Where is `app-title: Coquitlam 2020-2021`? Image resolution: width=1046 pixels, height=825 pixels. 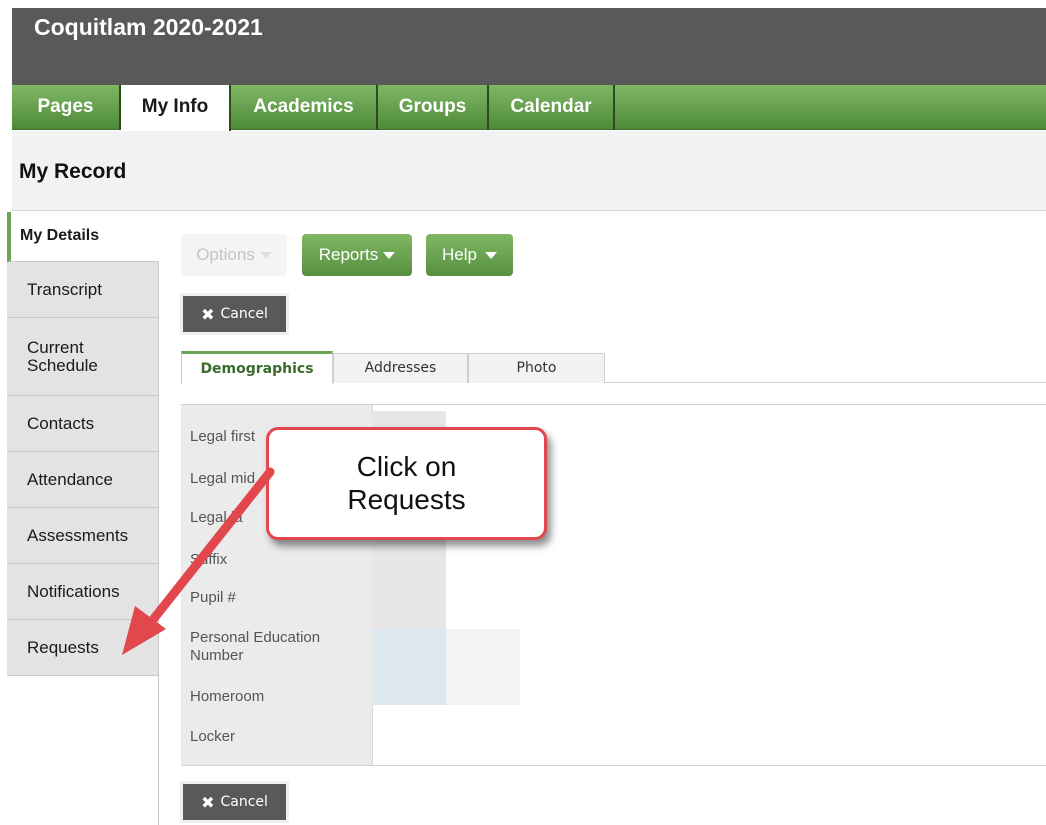
app-title: Coquitlam 2020-2021 is located at coordinates (148, 27).